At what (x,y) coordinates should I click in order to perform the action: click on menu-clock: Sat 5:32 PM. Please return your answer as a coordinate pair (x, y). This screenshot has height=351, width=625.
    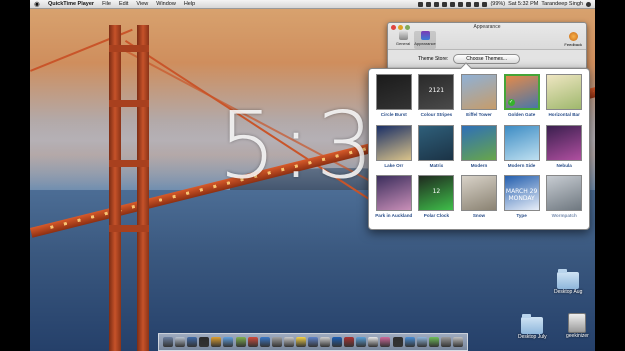
    Looking at the image, I should click on (523, 4).